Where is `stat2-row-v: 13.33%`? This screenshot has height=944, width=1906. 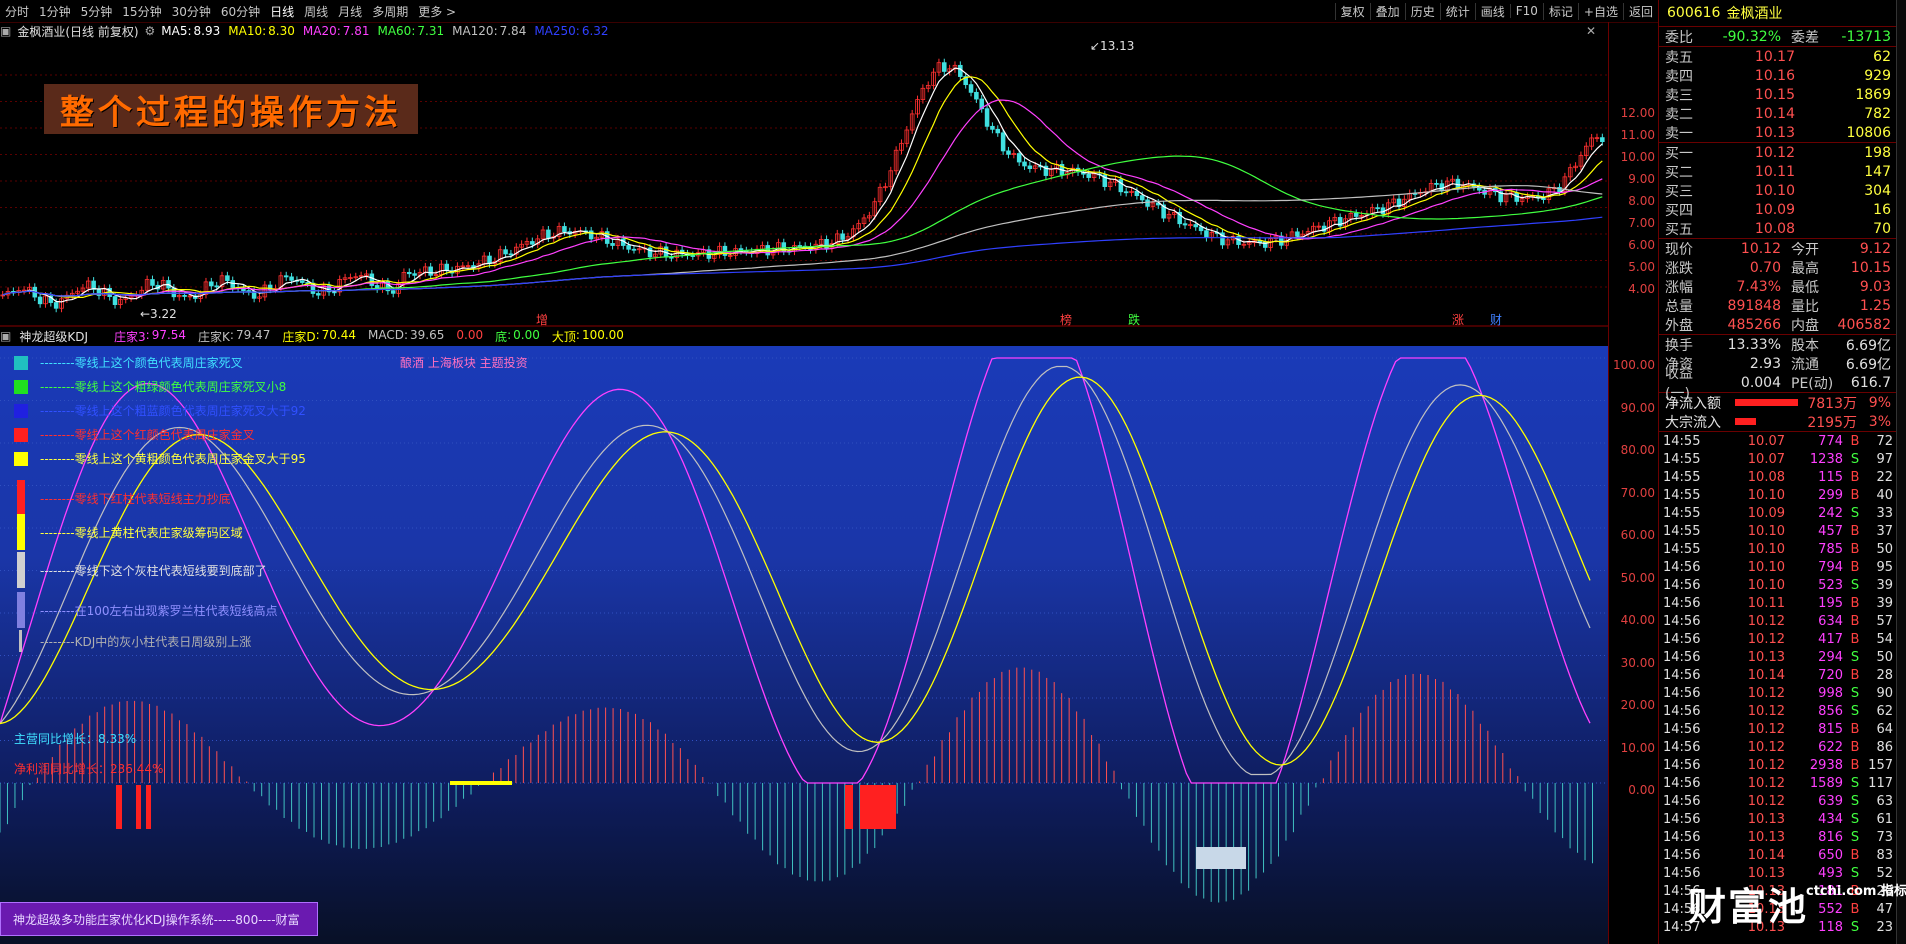 stat2-row-v: 13.33% is located at coordinates (1754, 344).